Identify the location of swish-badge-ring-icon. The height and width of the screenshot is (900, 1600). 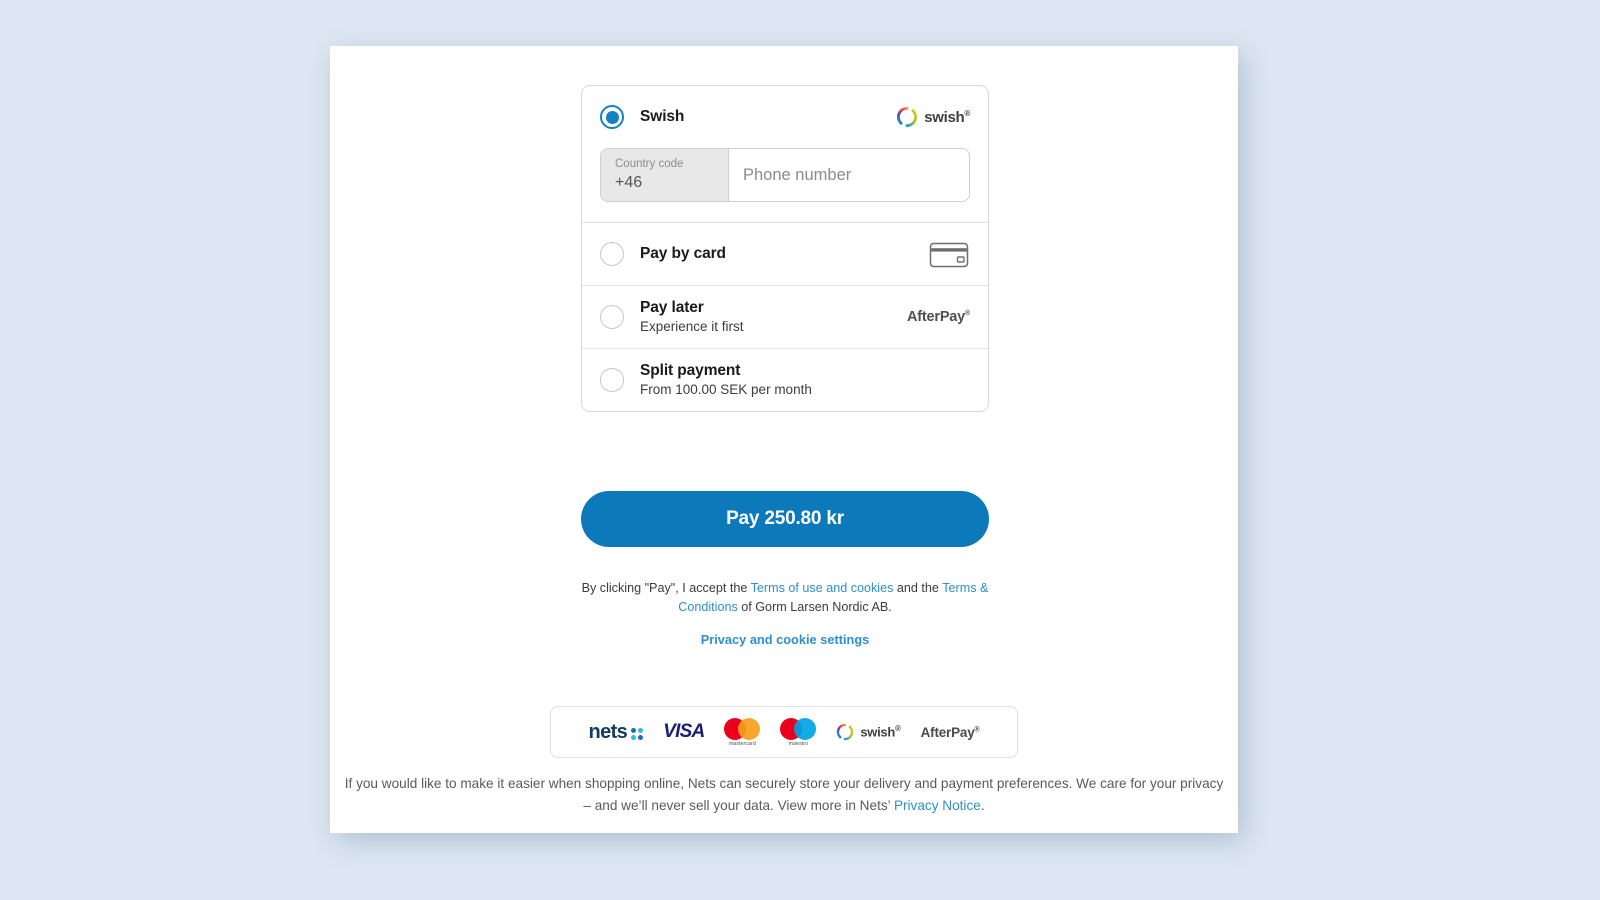
(845, 732).